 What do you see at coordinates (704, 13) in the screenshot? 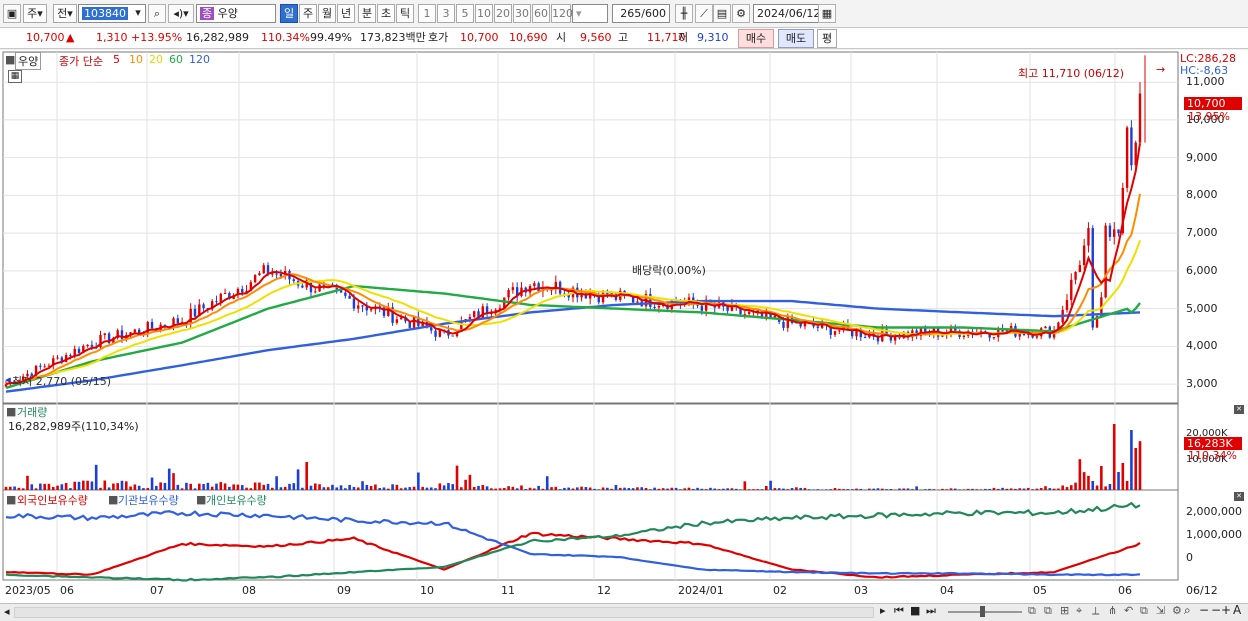
I see `draw-line-icon: ⟋` at bounding box center [704, 13].